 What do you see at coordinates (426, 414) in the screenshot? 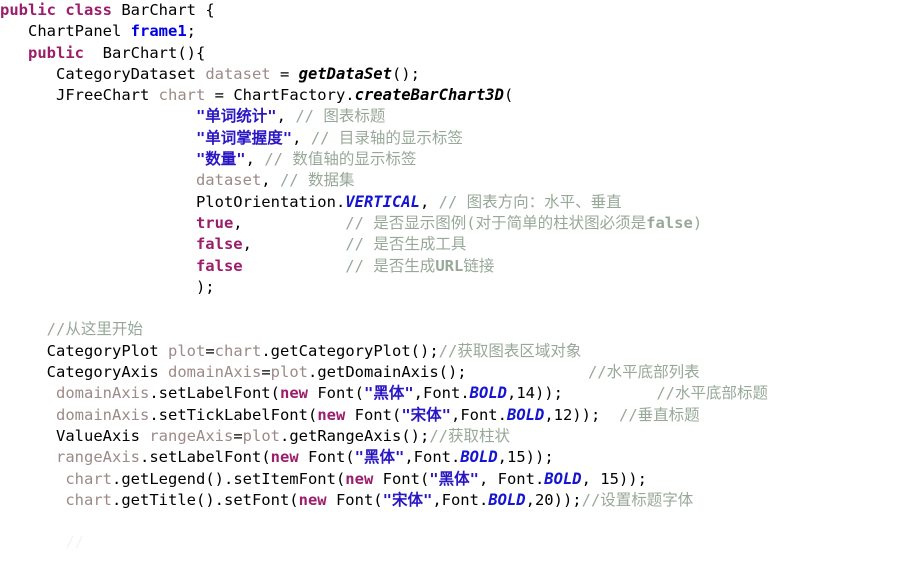
I see `code-token-str: "宋体"` at bounding box center [426, 414].